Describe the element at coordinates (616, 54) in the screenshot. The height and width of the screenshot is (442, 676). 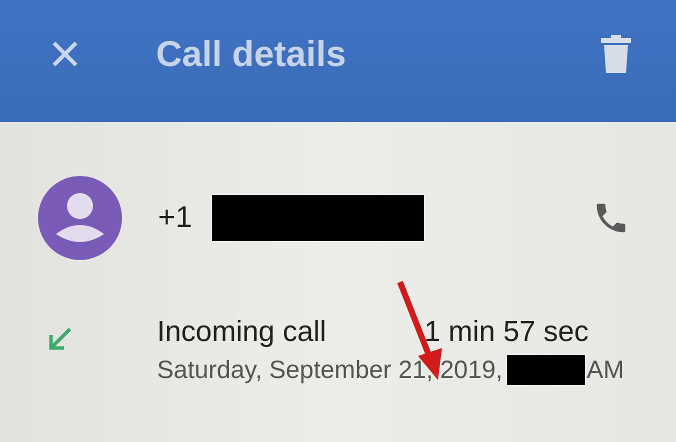
I see `trash-icon` at that location.